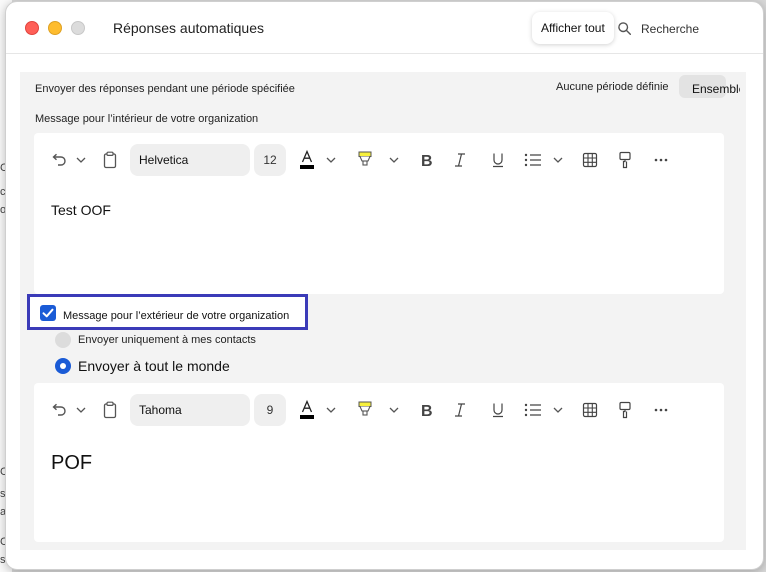 The image size is (766, 572). What do you see at coordinates (78, 28) in the screenshot?
I see `zoom-window-button` at bounding box center [78, 28].